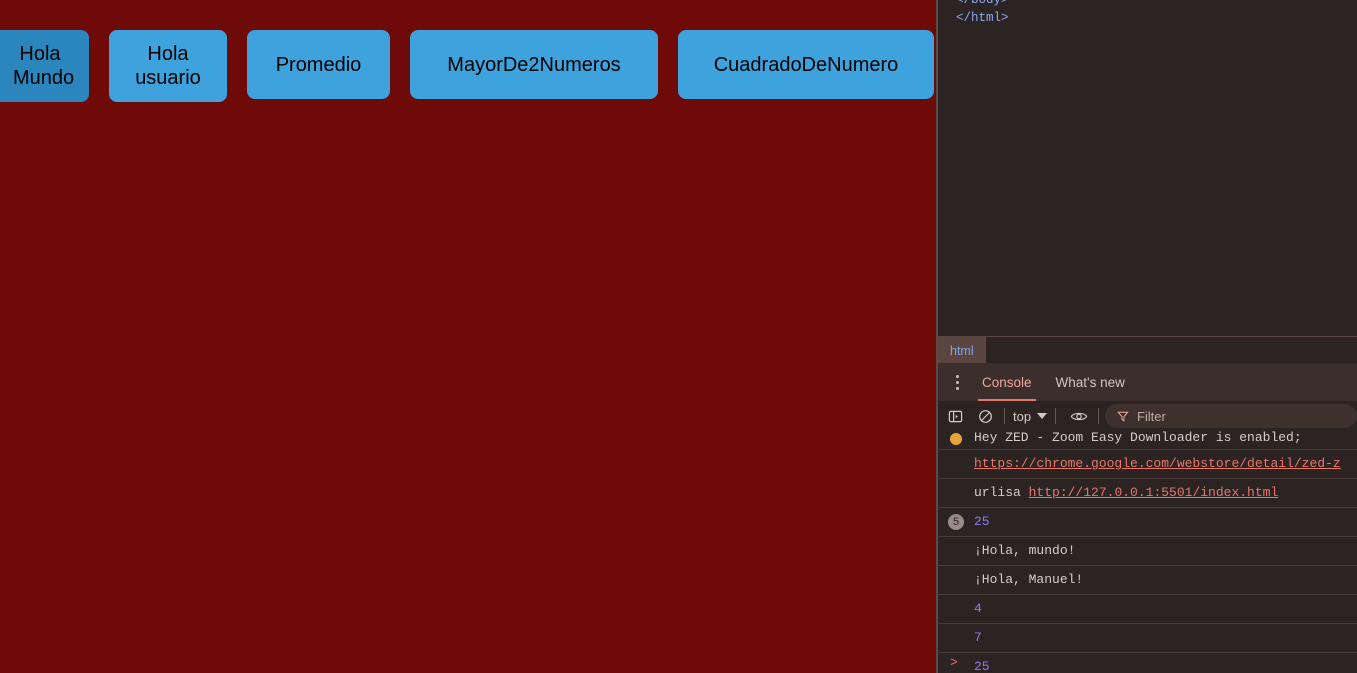 Image resolution: width=1357 pixels, height=673 pixels. I want to click on console-value: ¡Hola, Manuel!, so click(1029, 579).